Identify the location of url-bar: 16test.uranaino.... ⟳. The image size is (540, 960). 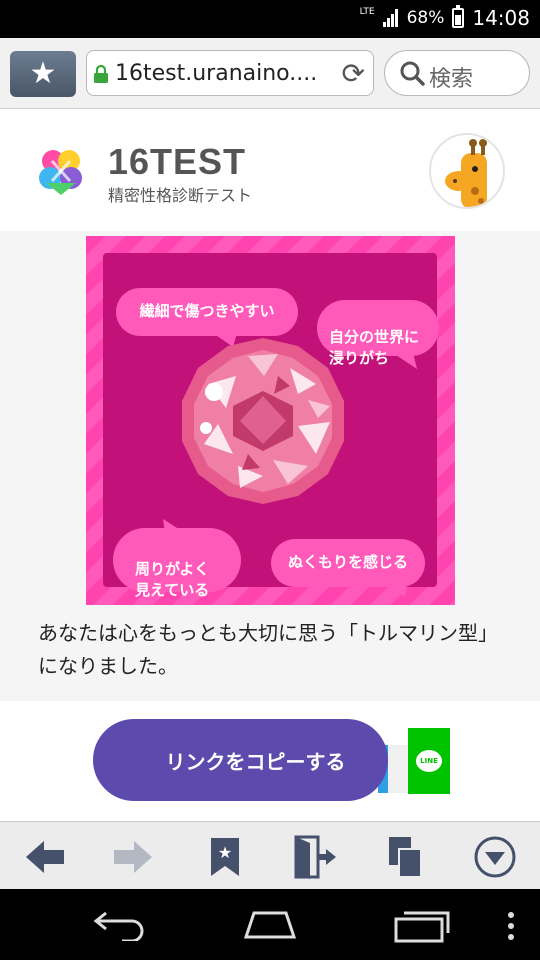
(230, 73).